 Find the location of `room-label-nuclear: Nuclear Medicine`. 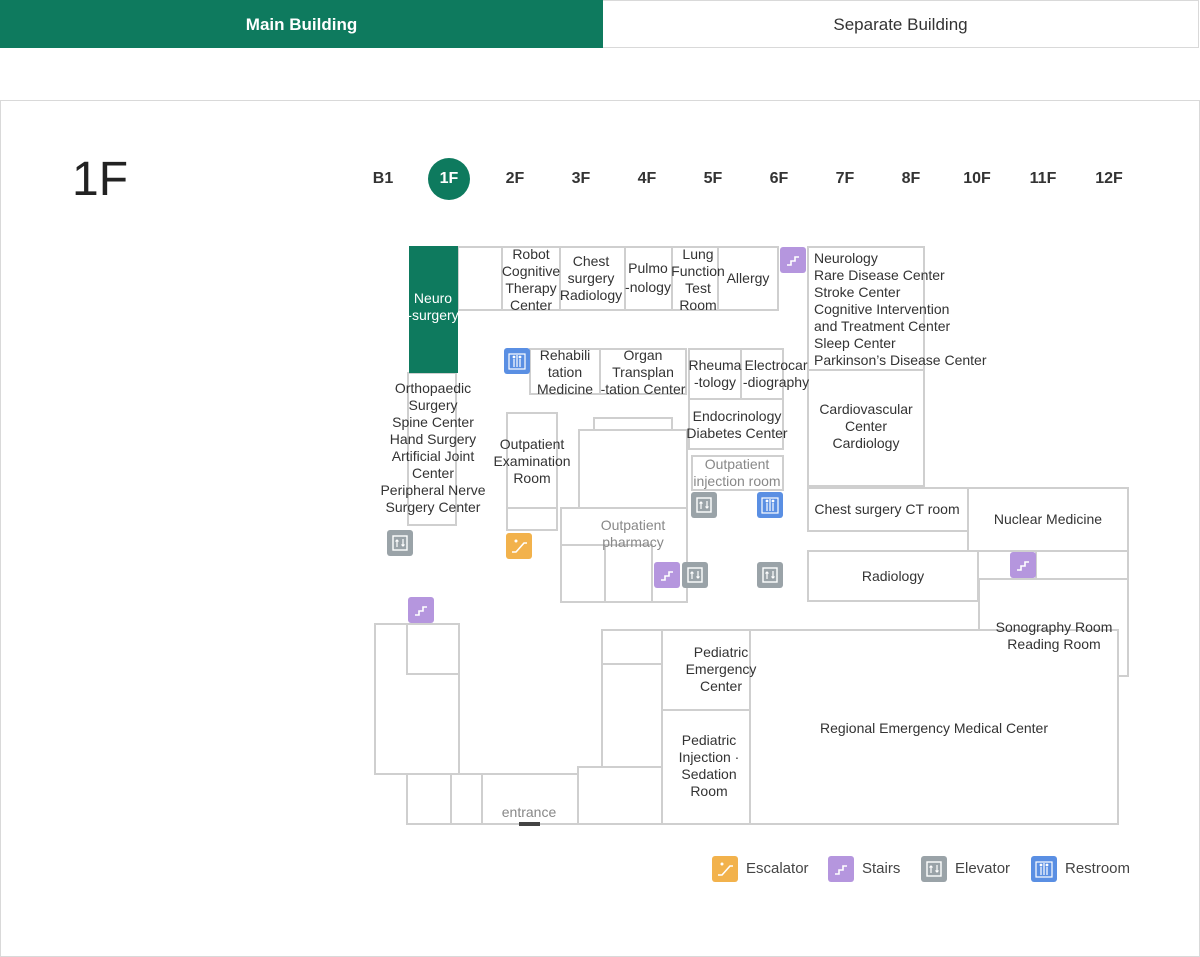

room-label-nuclear: Nuclear Medicine is located at coordinates (1048, 519).